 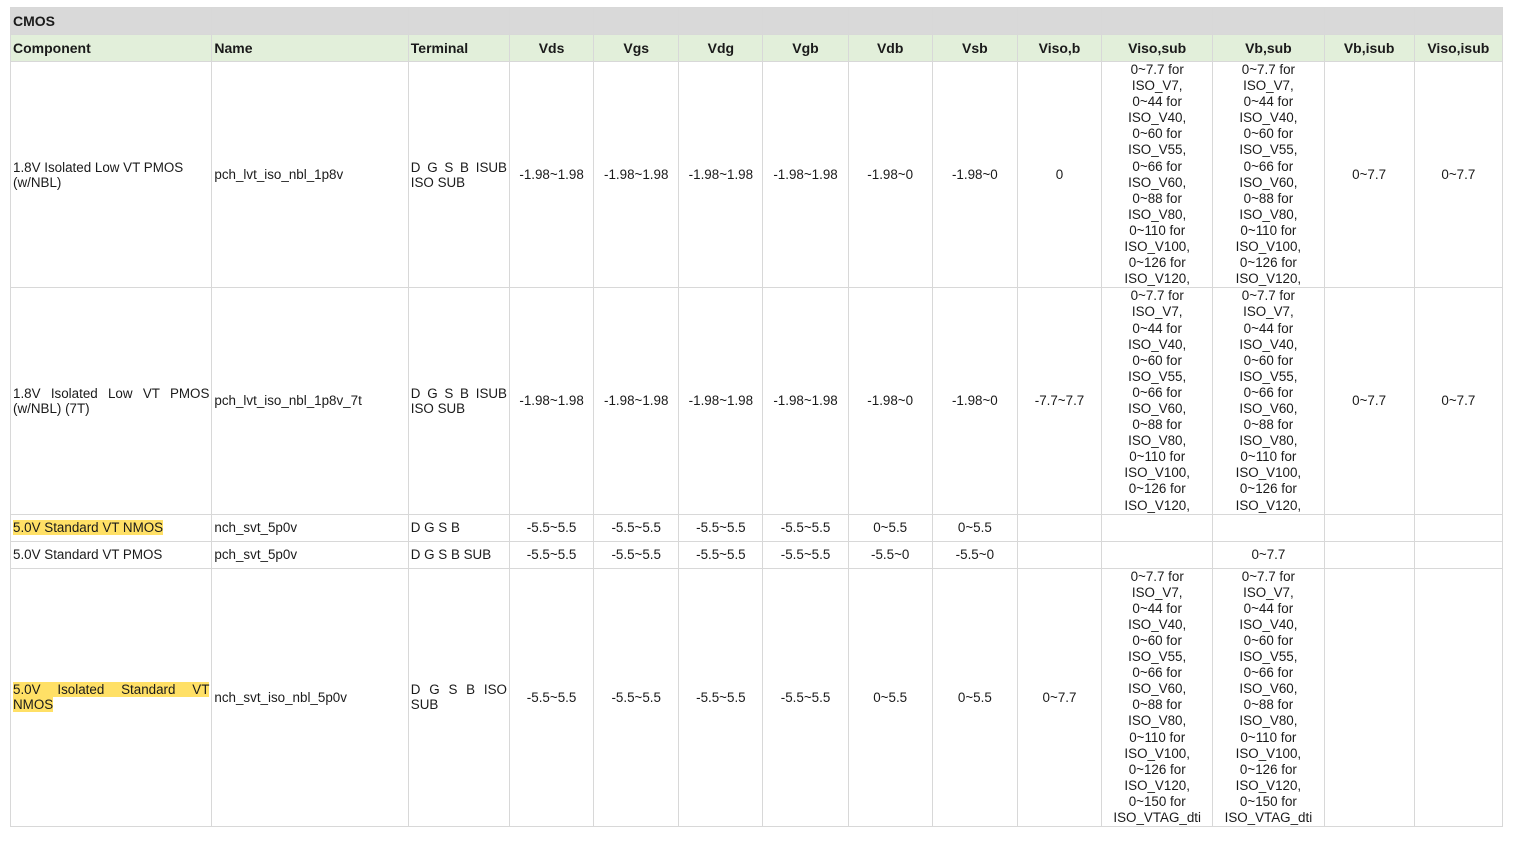 What do you see at coordinates (111, 554) in the screenshot?
I see `cell-component: 5.0V Standard VT PMOS` at bounding box center [111, 554].